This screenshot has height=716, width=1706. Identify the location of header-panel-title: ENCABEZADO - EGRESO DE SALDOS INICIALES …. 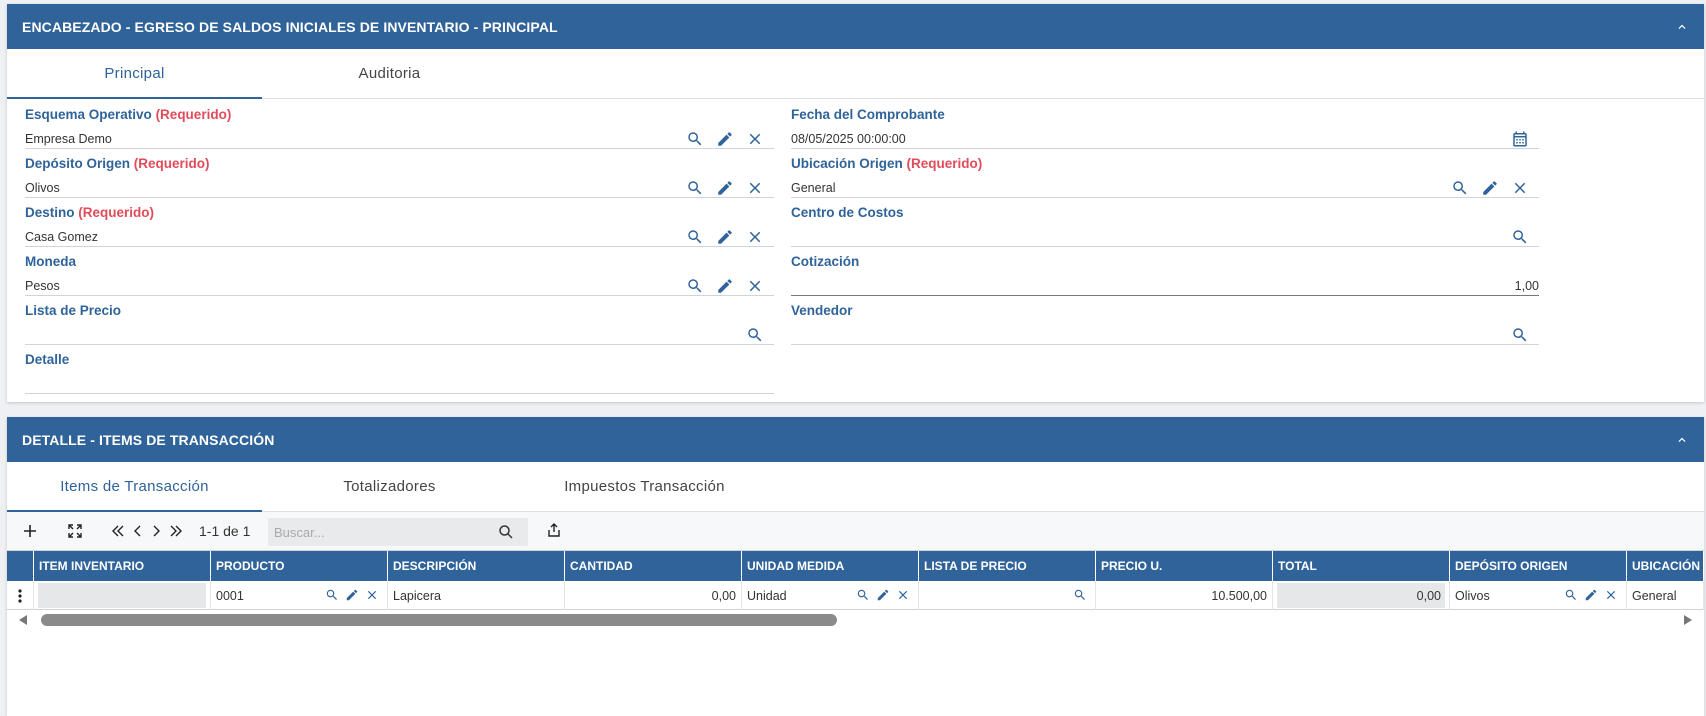
(290, 26).